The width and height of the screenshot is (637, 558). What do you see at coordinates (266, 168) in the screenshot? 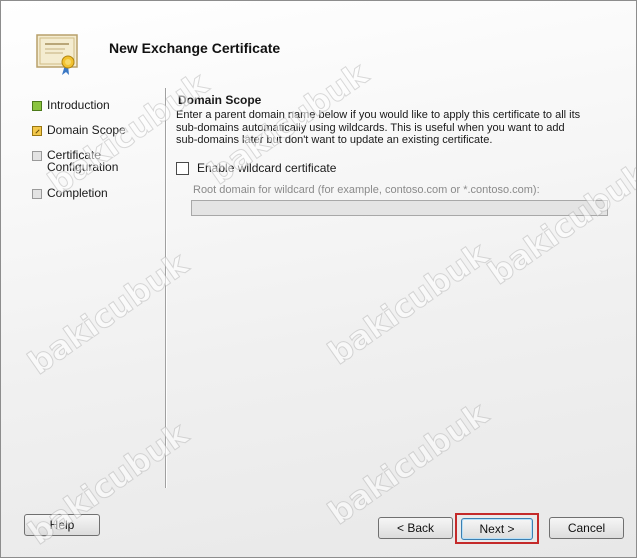
I see `wildcard-checkbox-label: Enable wildcard certificate` at bounding box center [266, 168].